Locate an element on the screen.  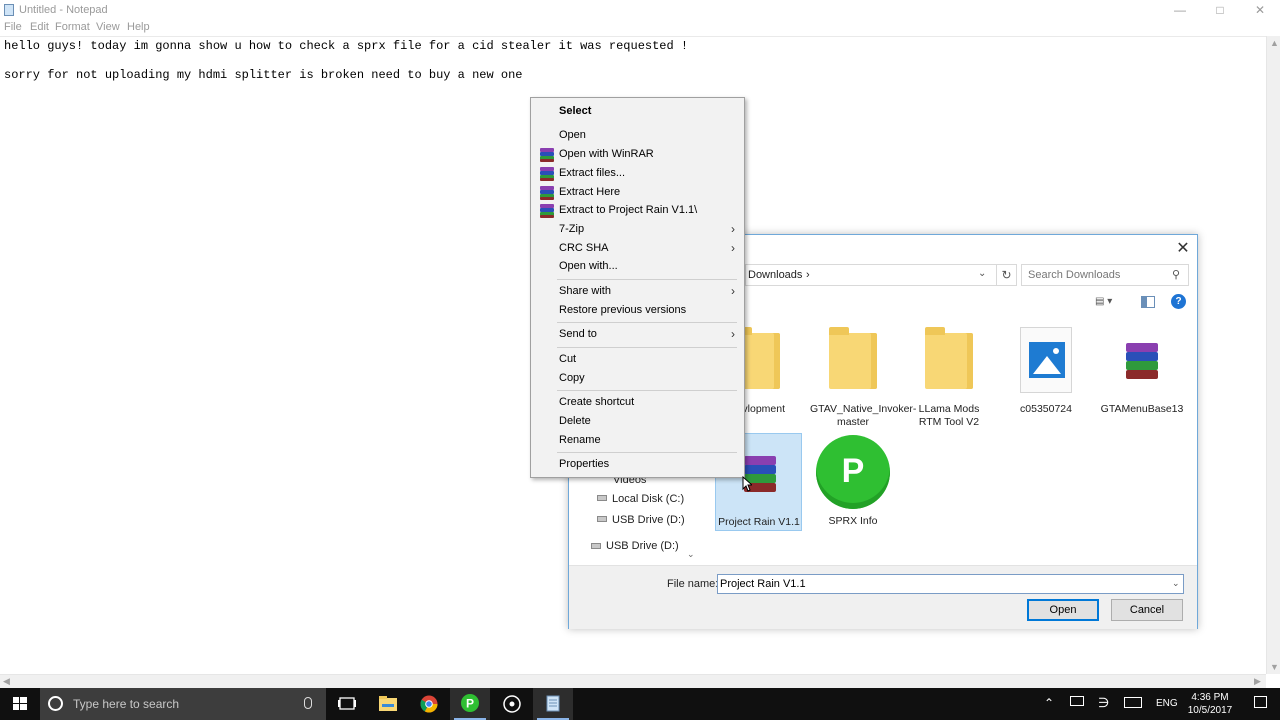
start-button is located at coordinates (20, 704).